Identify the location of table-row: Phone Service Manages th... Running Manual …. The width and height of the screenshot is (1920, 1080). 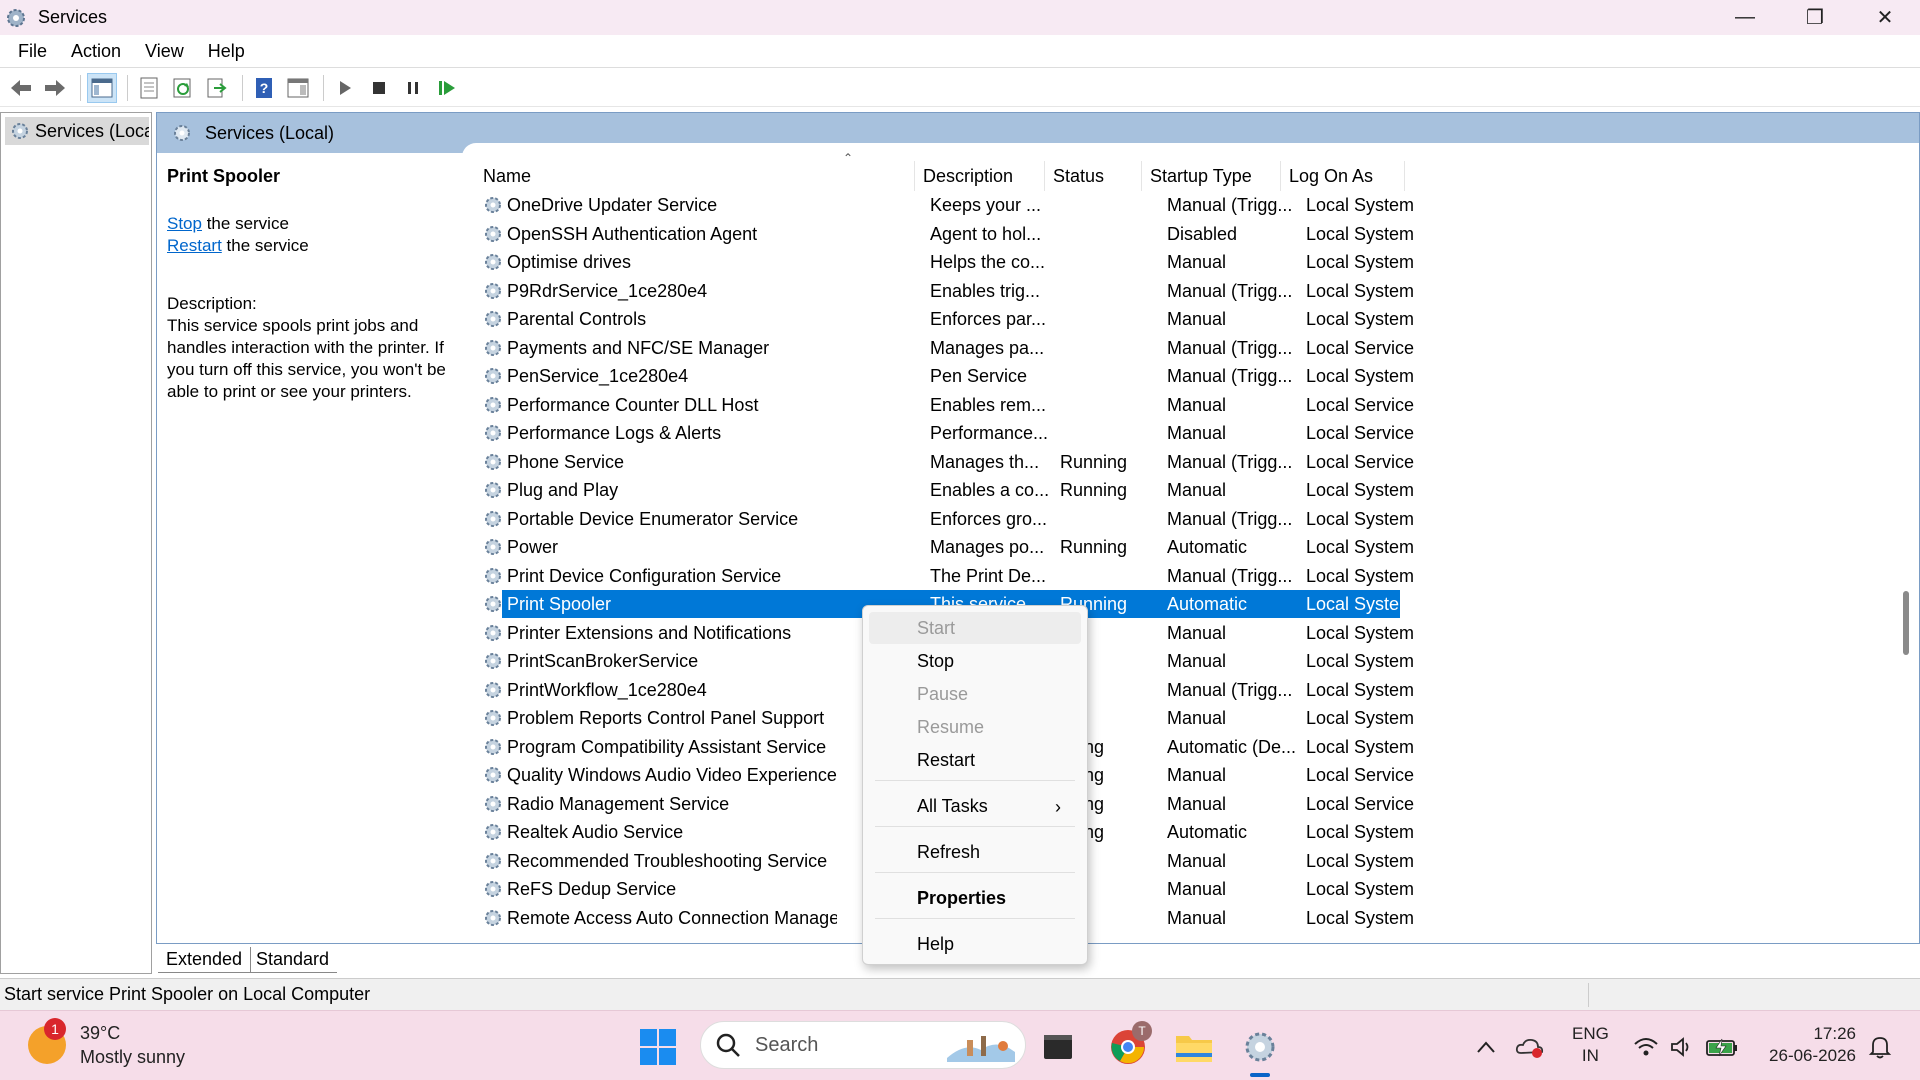
(1030, 462).